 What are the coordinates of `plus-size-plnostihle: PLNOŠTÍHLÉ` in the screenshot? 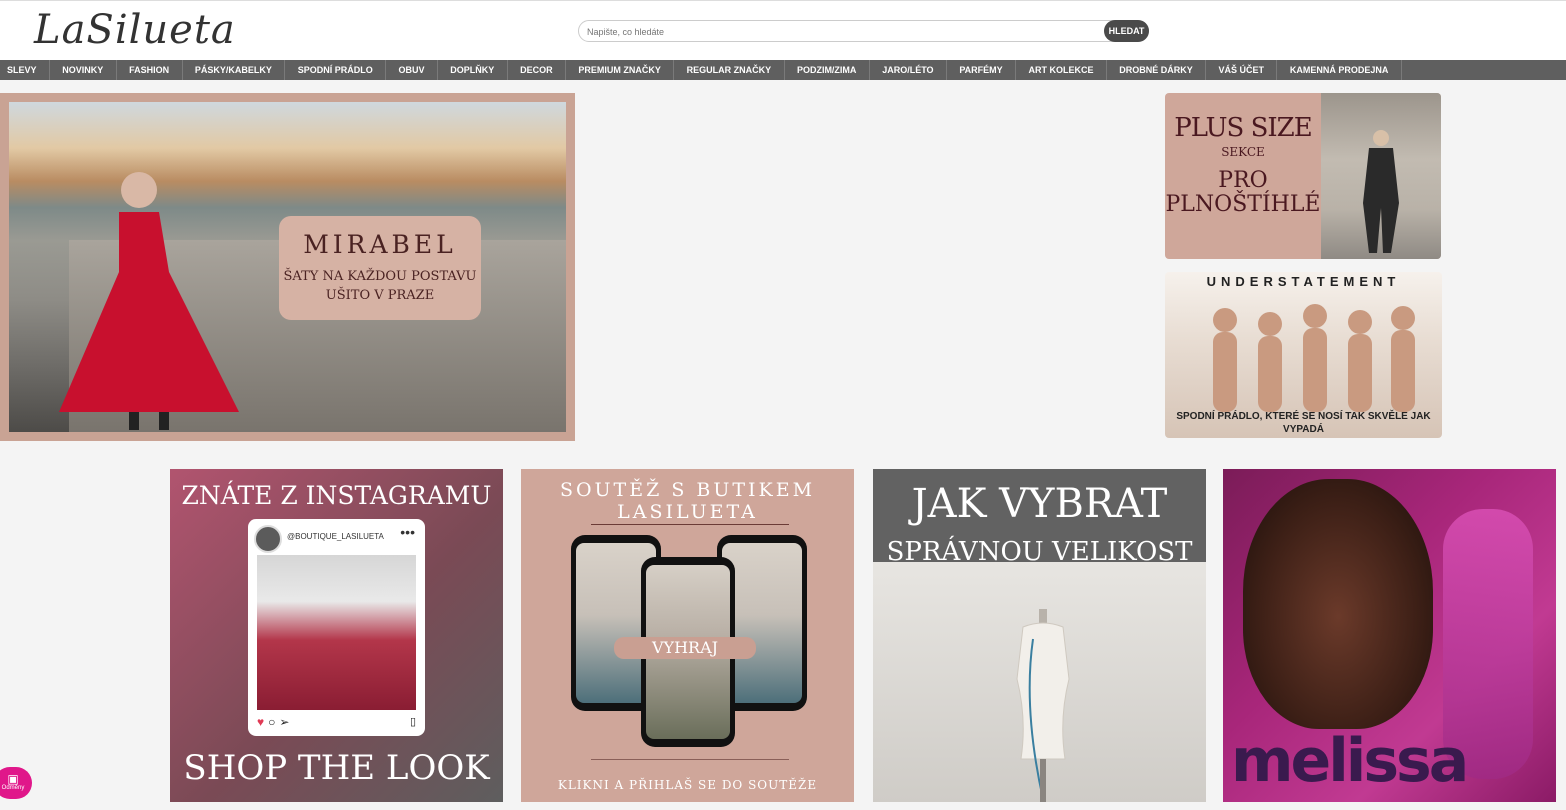 It's located at (1243, 204).